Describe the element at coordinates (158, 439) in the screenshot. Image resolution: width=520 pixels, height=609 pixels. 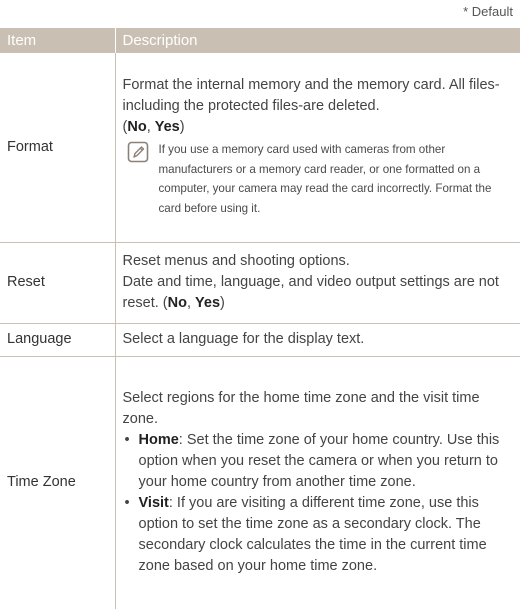
I see `home-label: Home` at that location.